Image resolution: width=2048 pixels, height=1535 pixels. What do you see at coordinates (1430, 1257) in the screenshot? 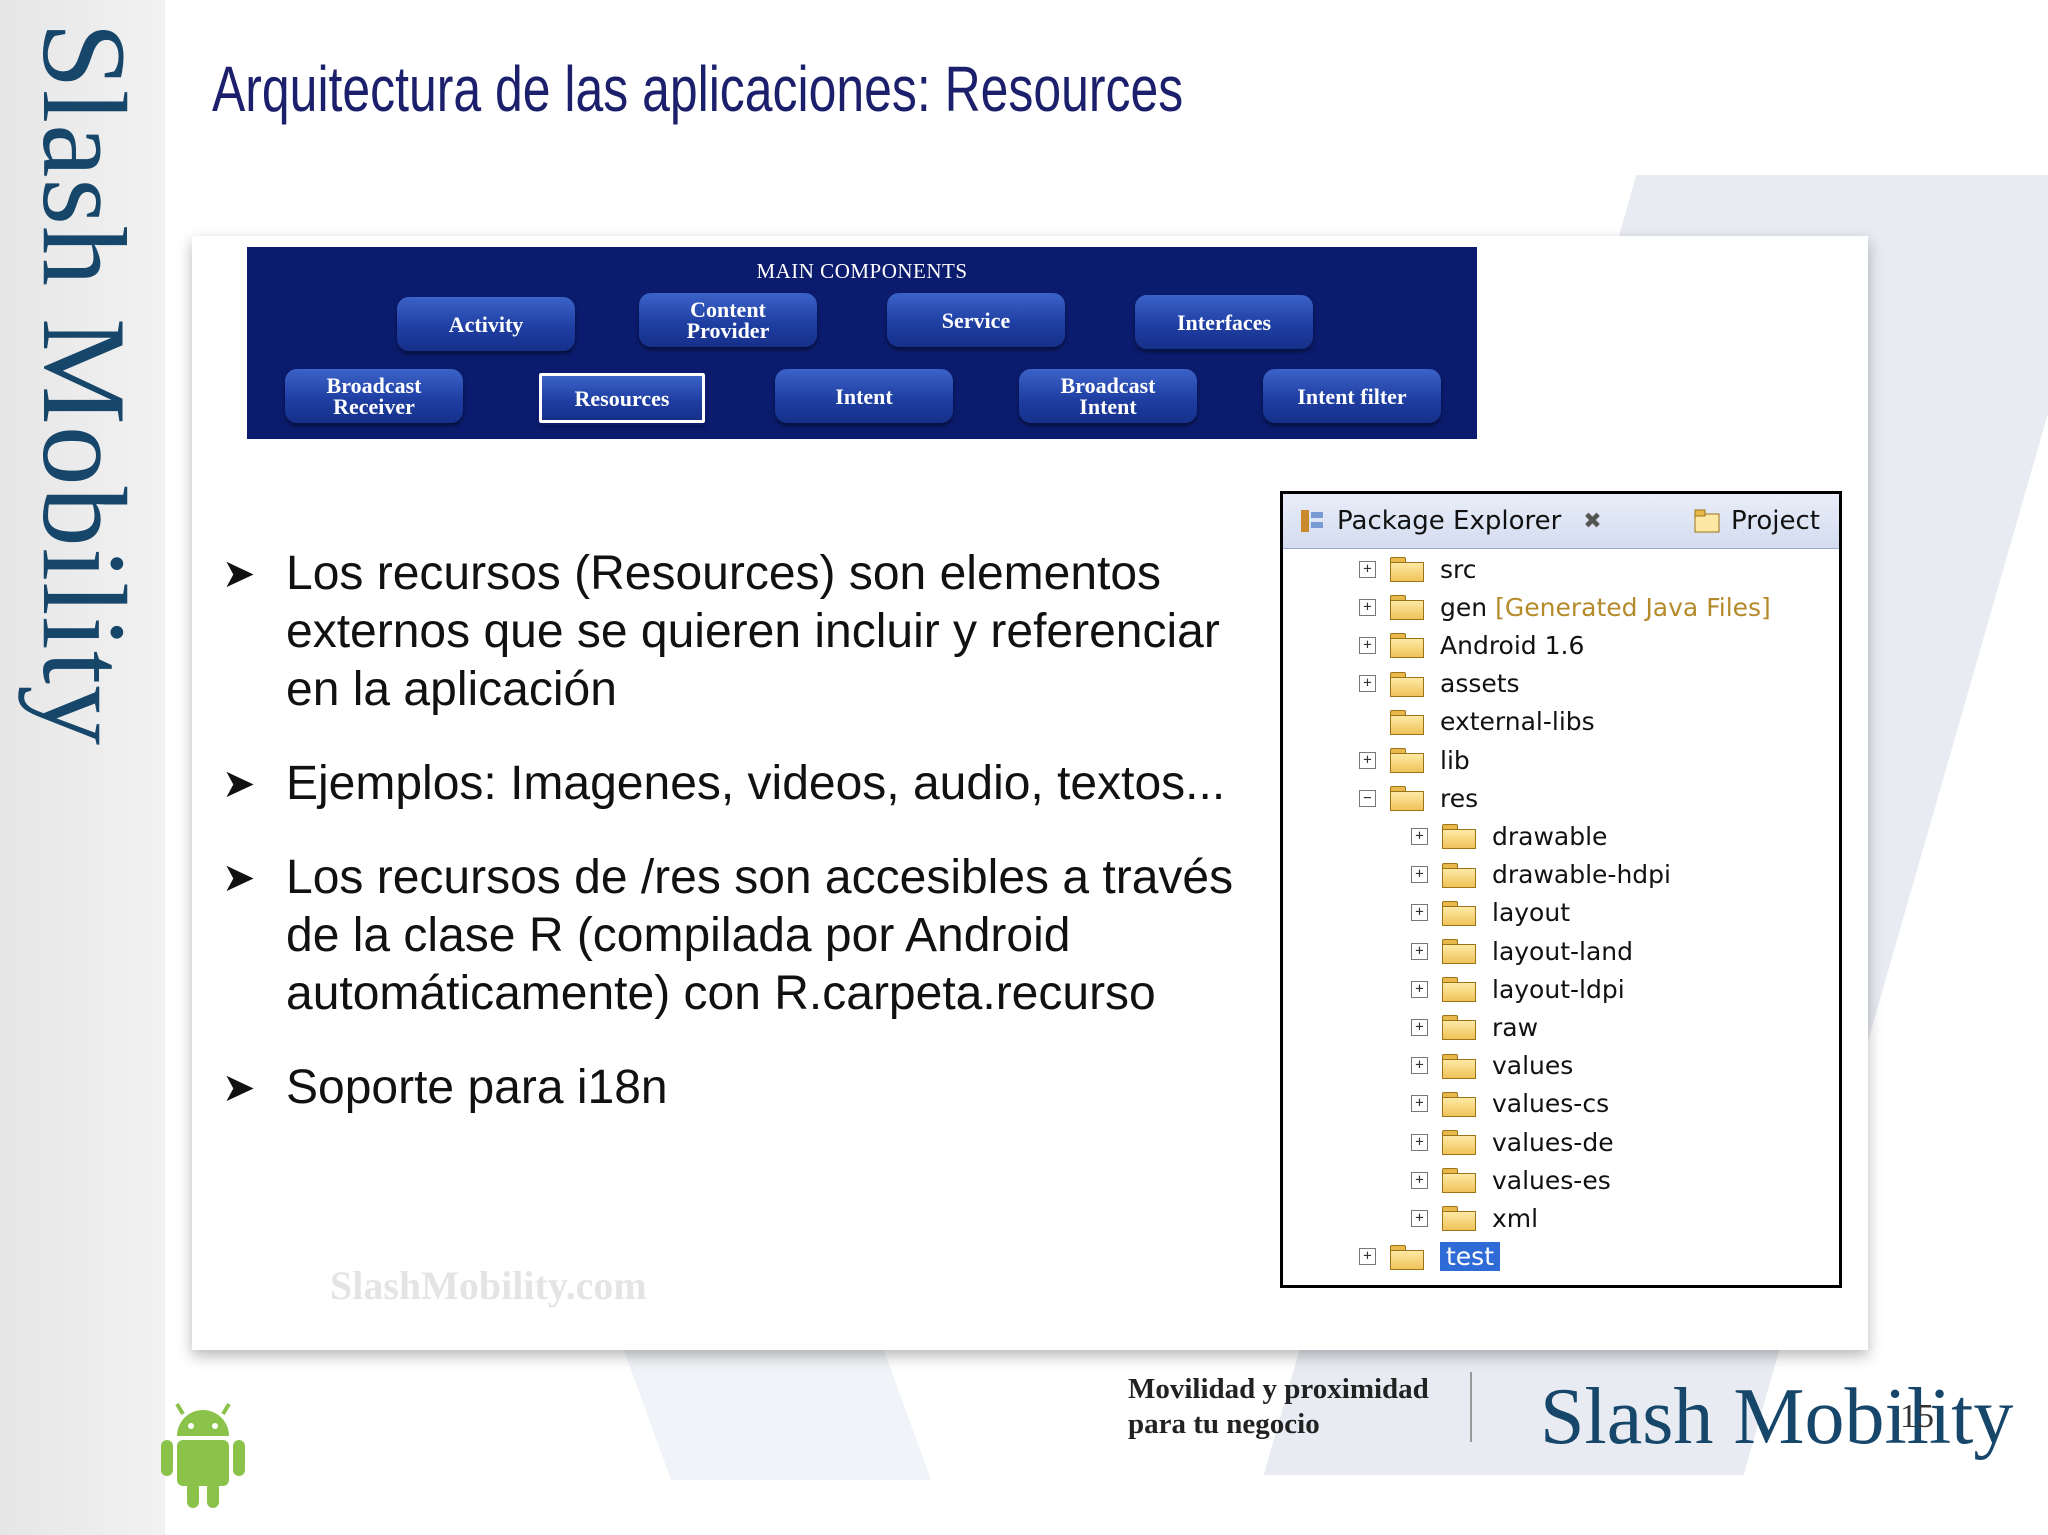
I see `tree-item-test: + test` at bounding box center [1430, 1257].